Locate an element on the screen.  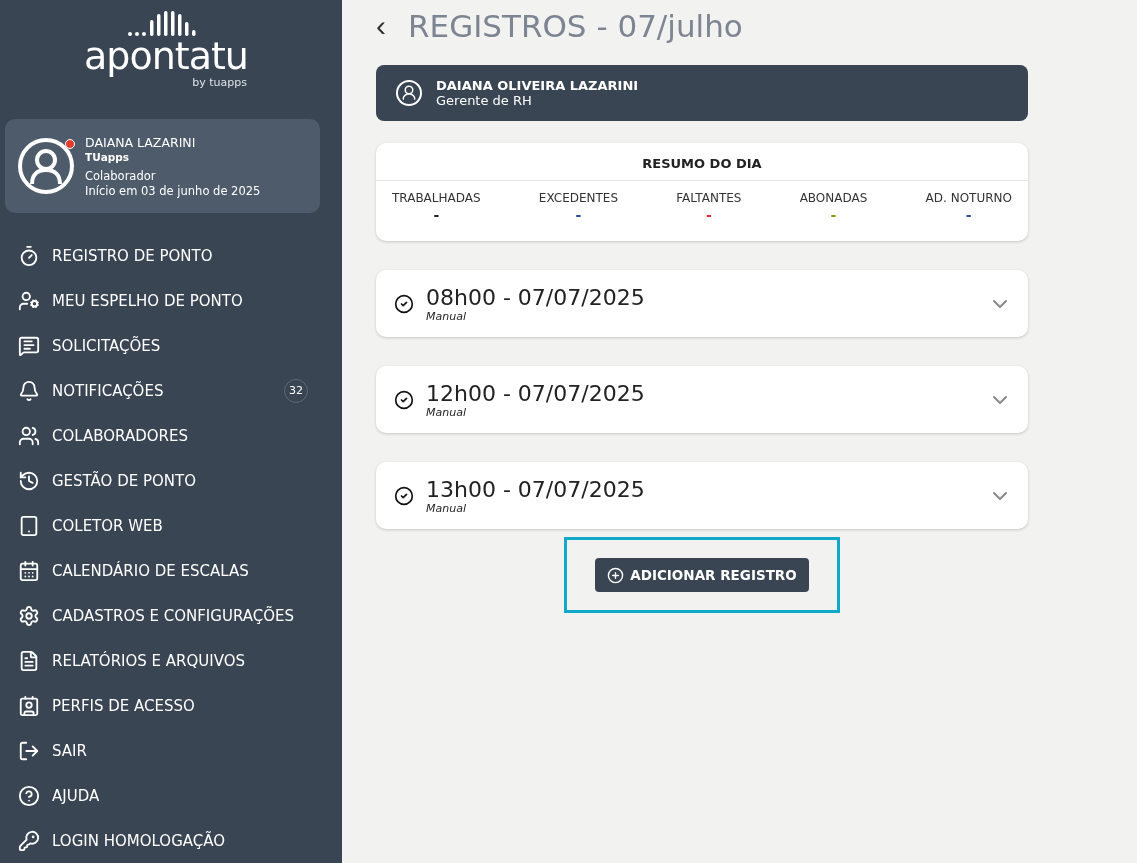
sidebar-item: CADASTROS E CONFIGURAÇÕES is located at coordinates (171, 615).